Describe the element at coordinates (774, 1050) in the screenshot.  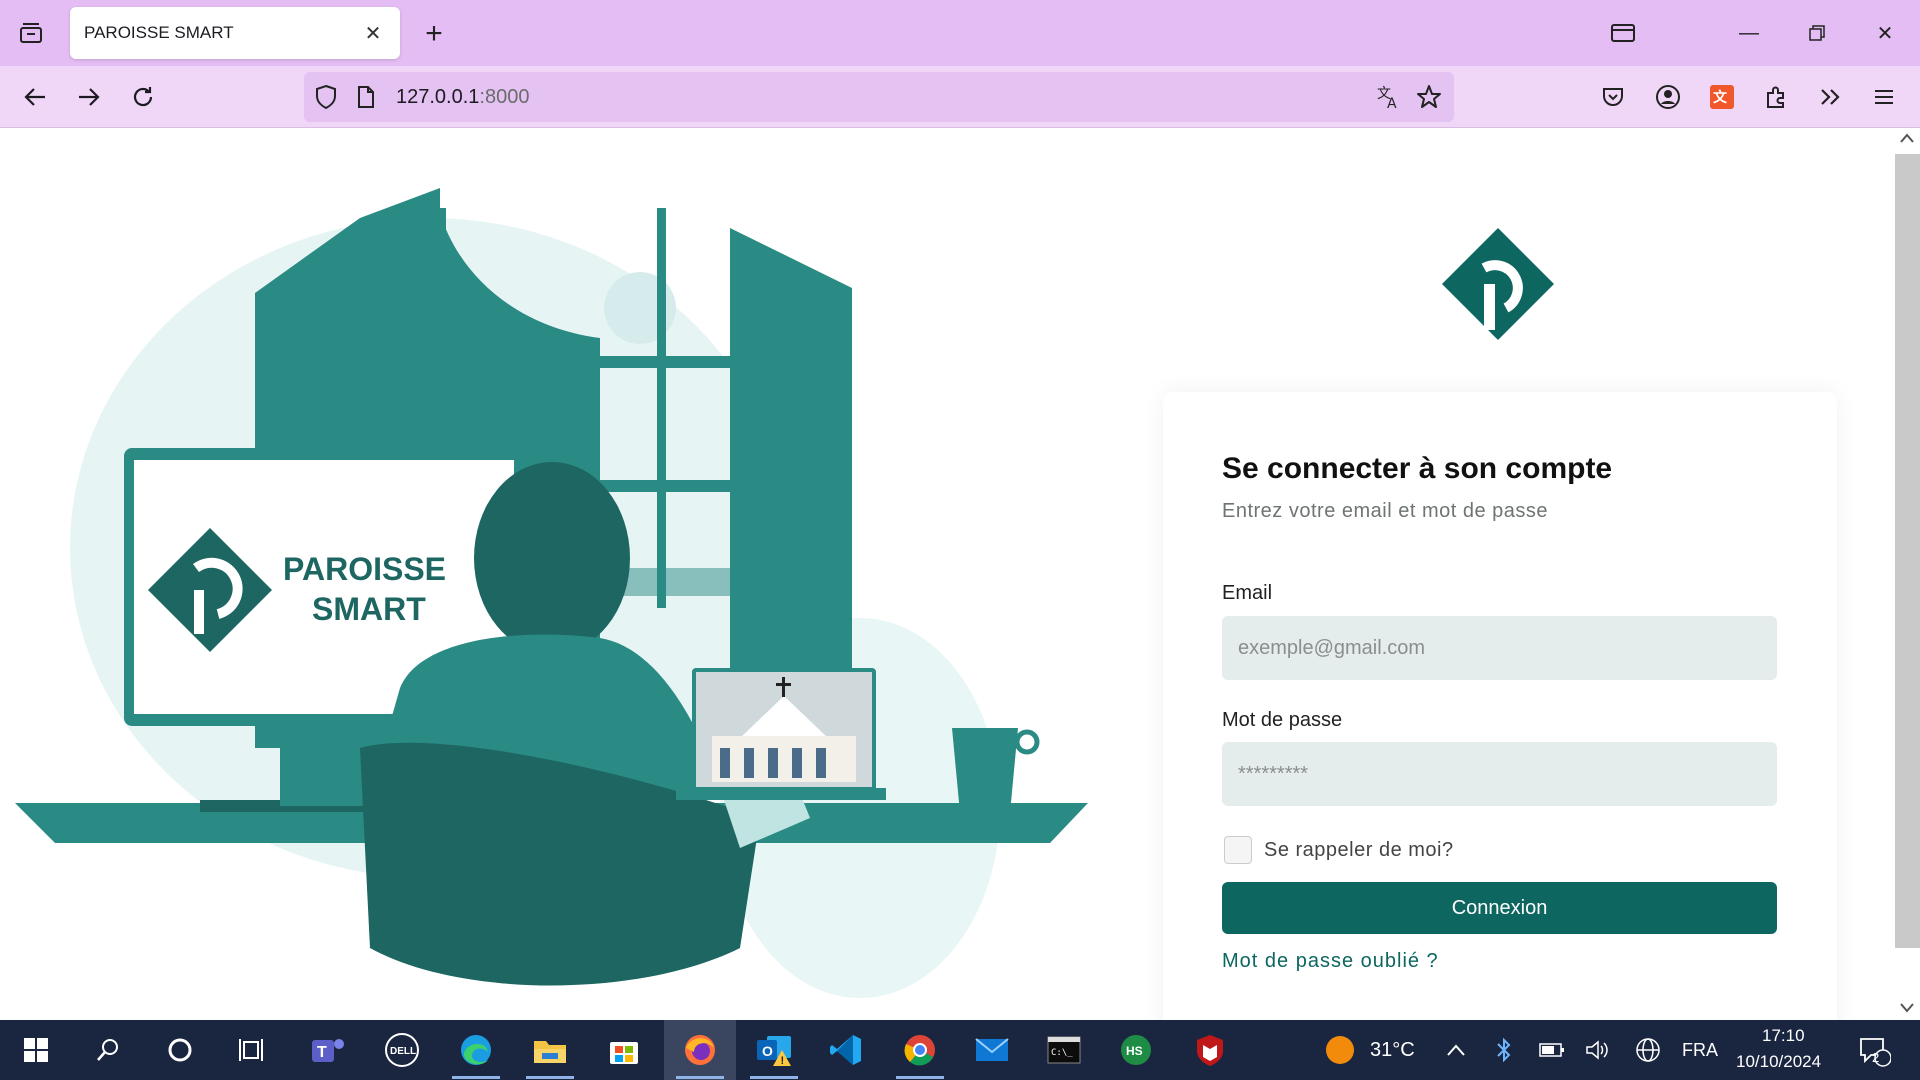
I see `outlook-icon: O!` at that location.